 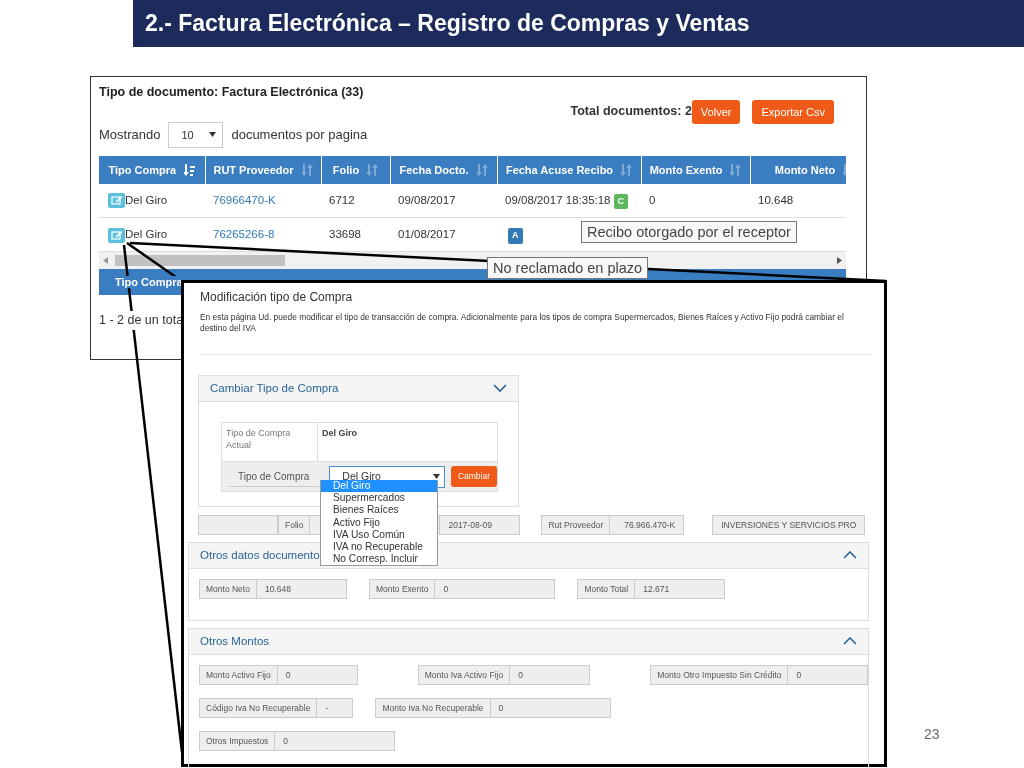 What do you see at coordinates (130, 135) in the screenshot?
I see `showing-label: Mostrando` at bounding box center [130, 135].